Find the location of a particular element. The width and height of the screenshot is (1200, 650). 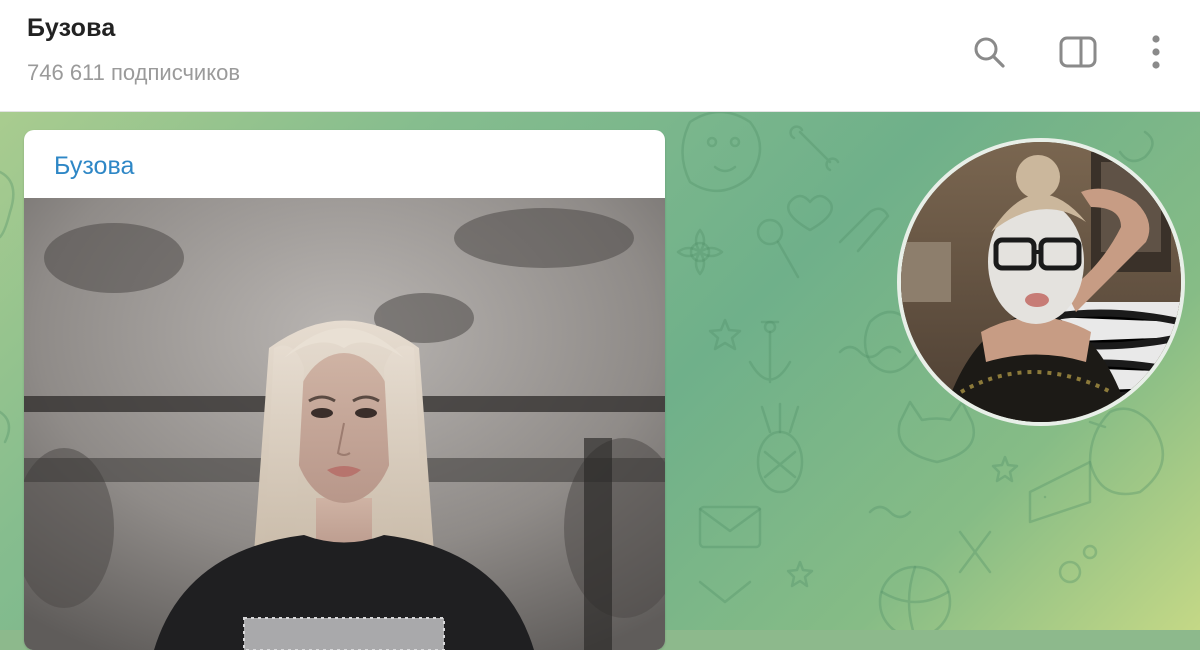

search-icon is located at coordinates (989, 52).